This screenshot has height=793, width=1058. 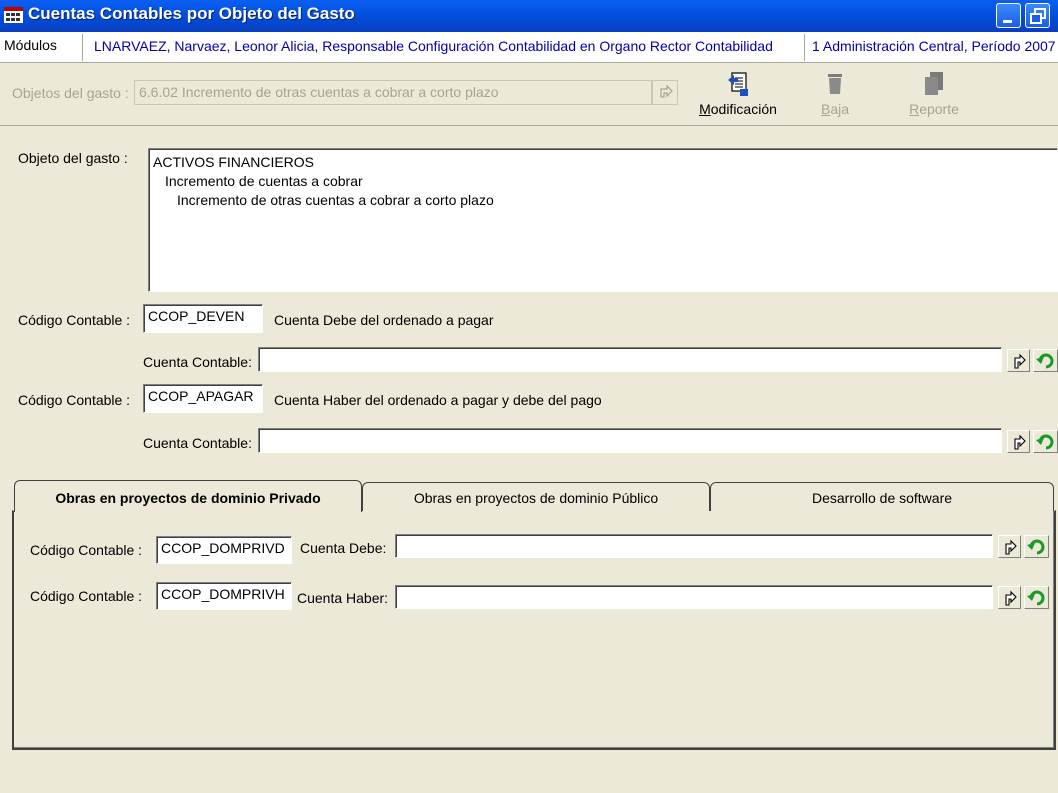 What do you see at coordinates (529, 16) in the screenshot?
I see `title-bar: Cuentas Contables por Objeto del Gasto` at bounding box center [529, 16].